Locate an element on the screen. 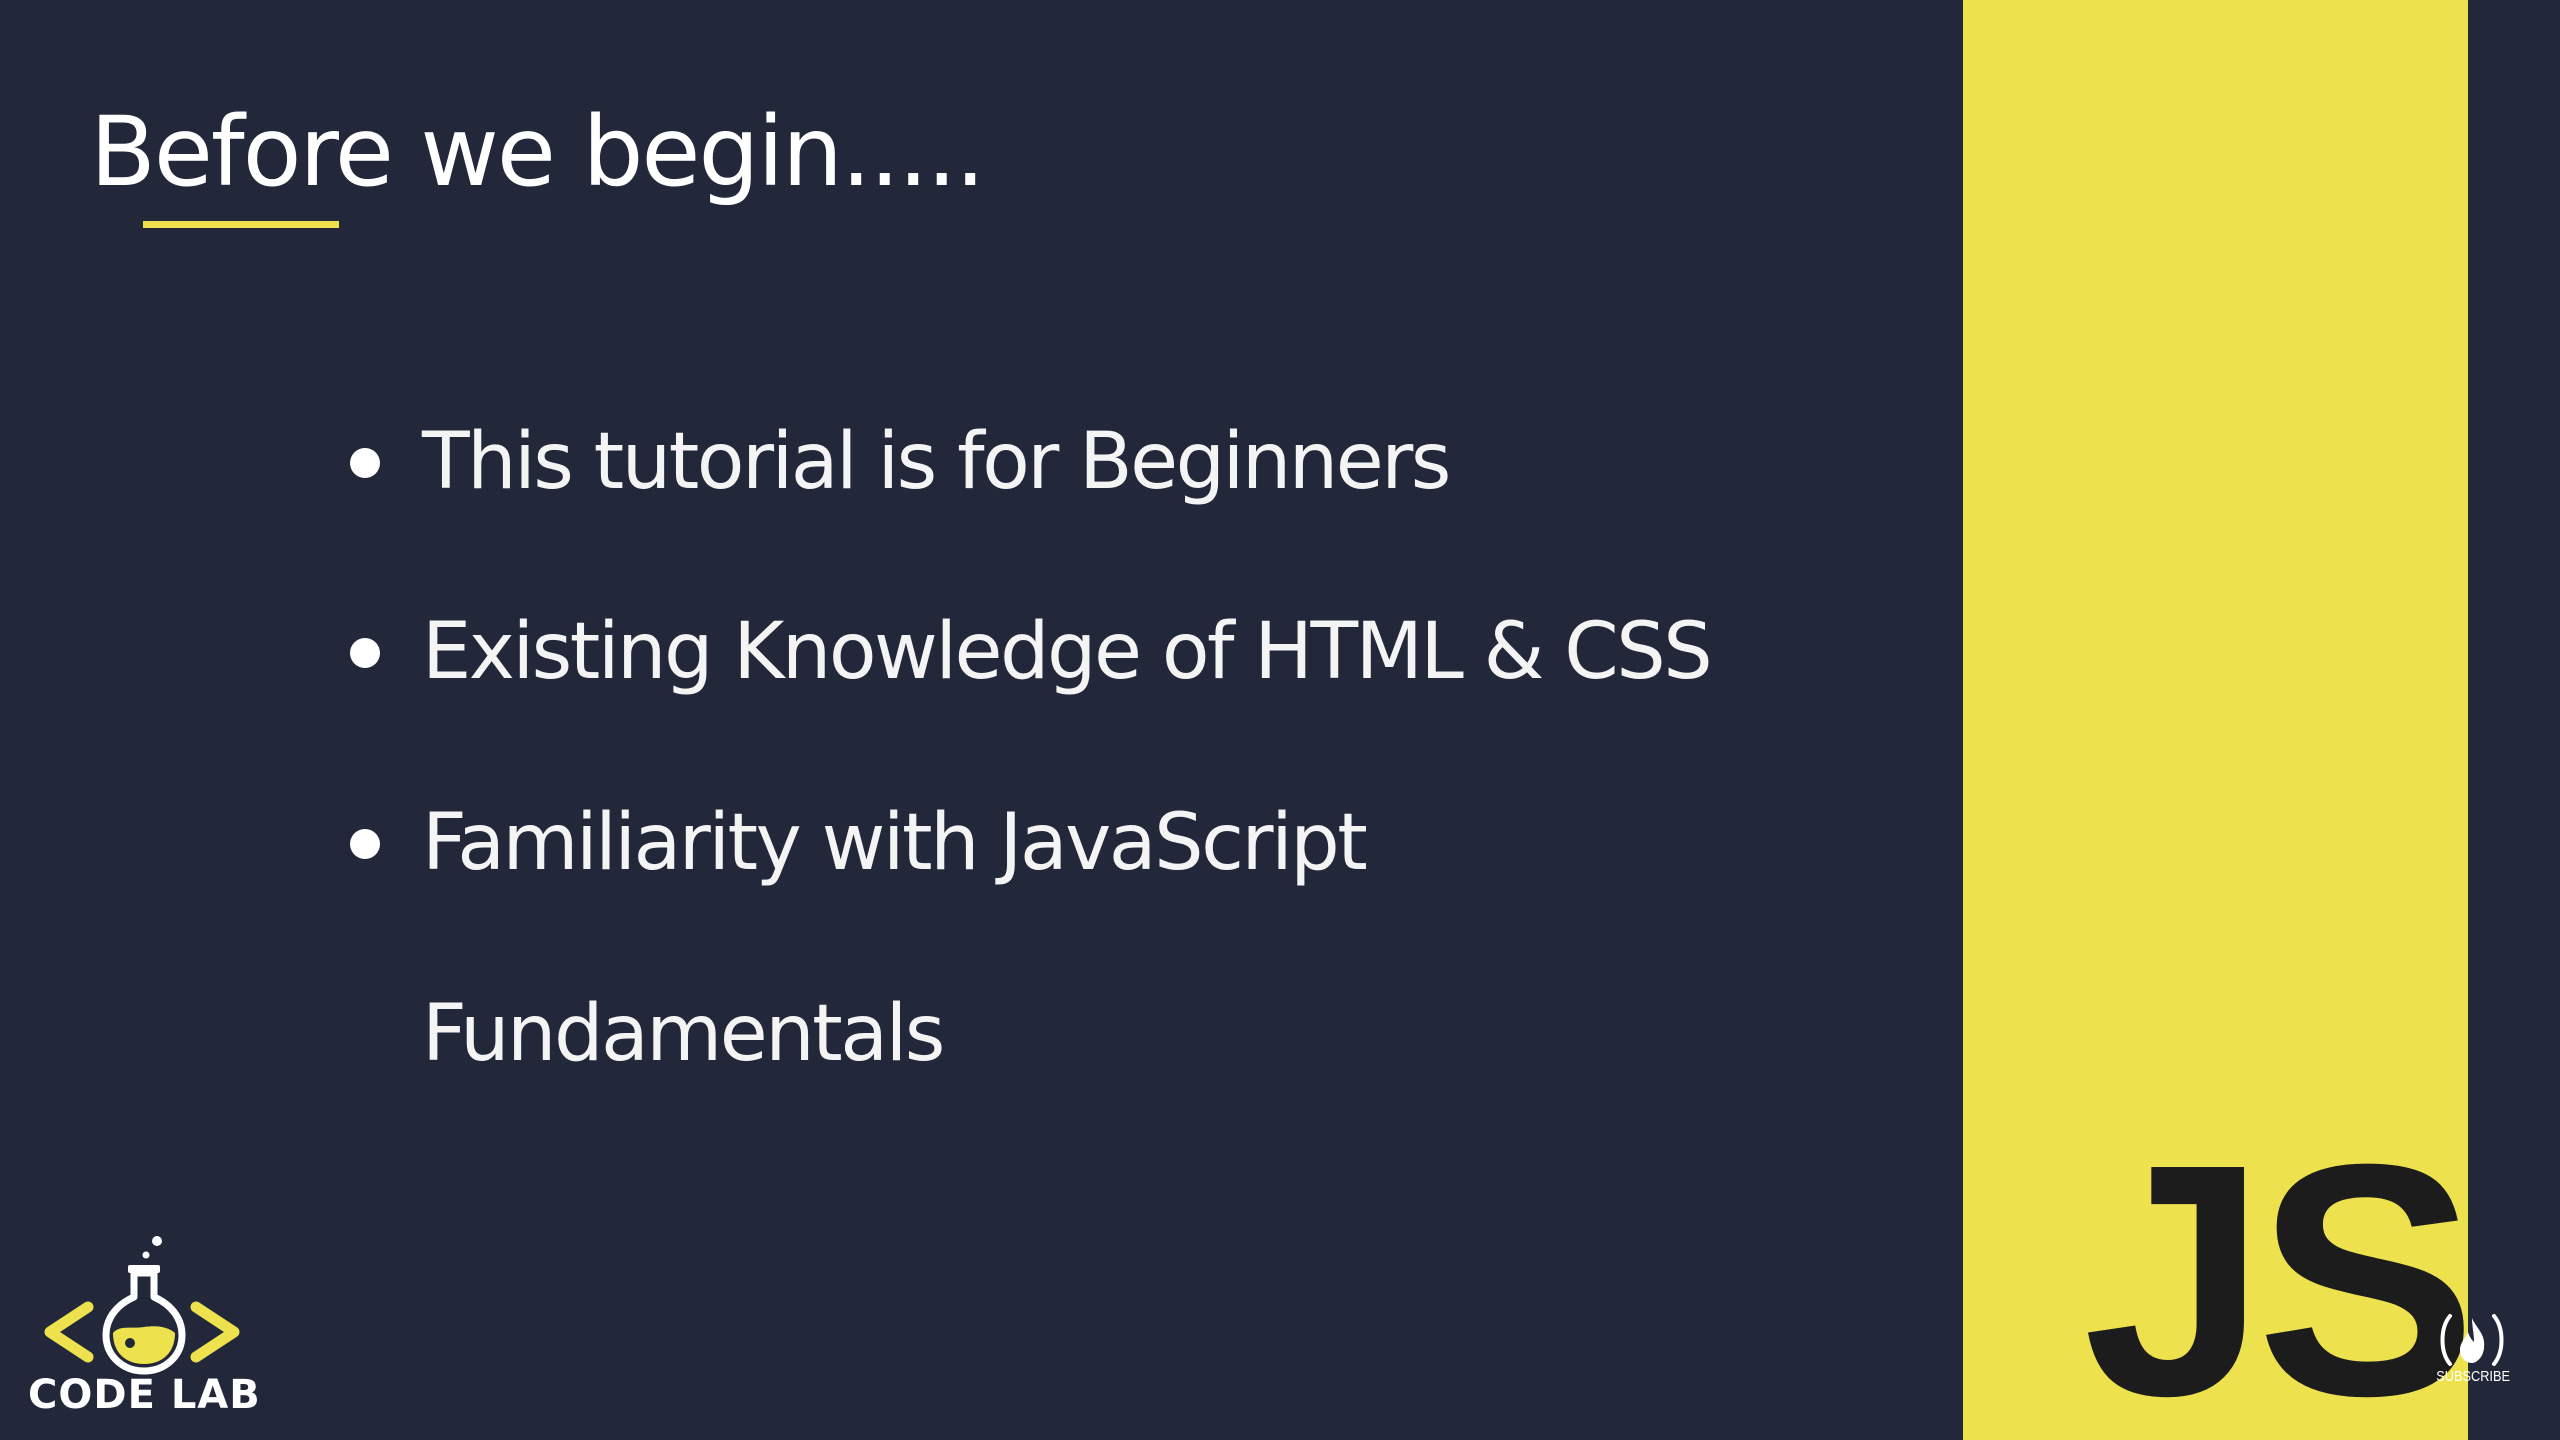 The height and width of the screenshot is (1440, 2560). subscribe-watermark: SUBSCRIBE is located at coordinates (2472, 1352).